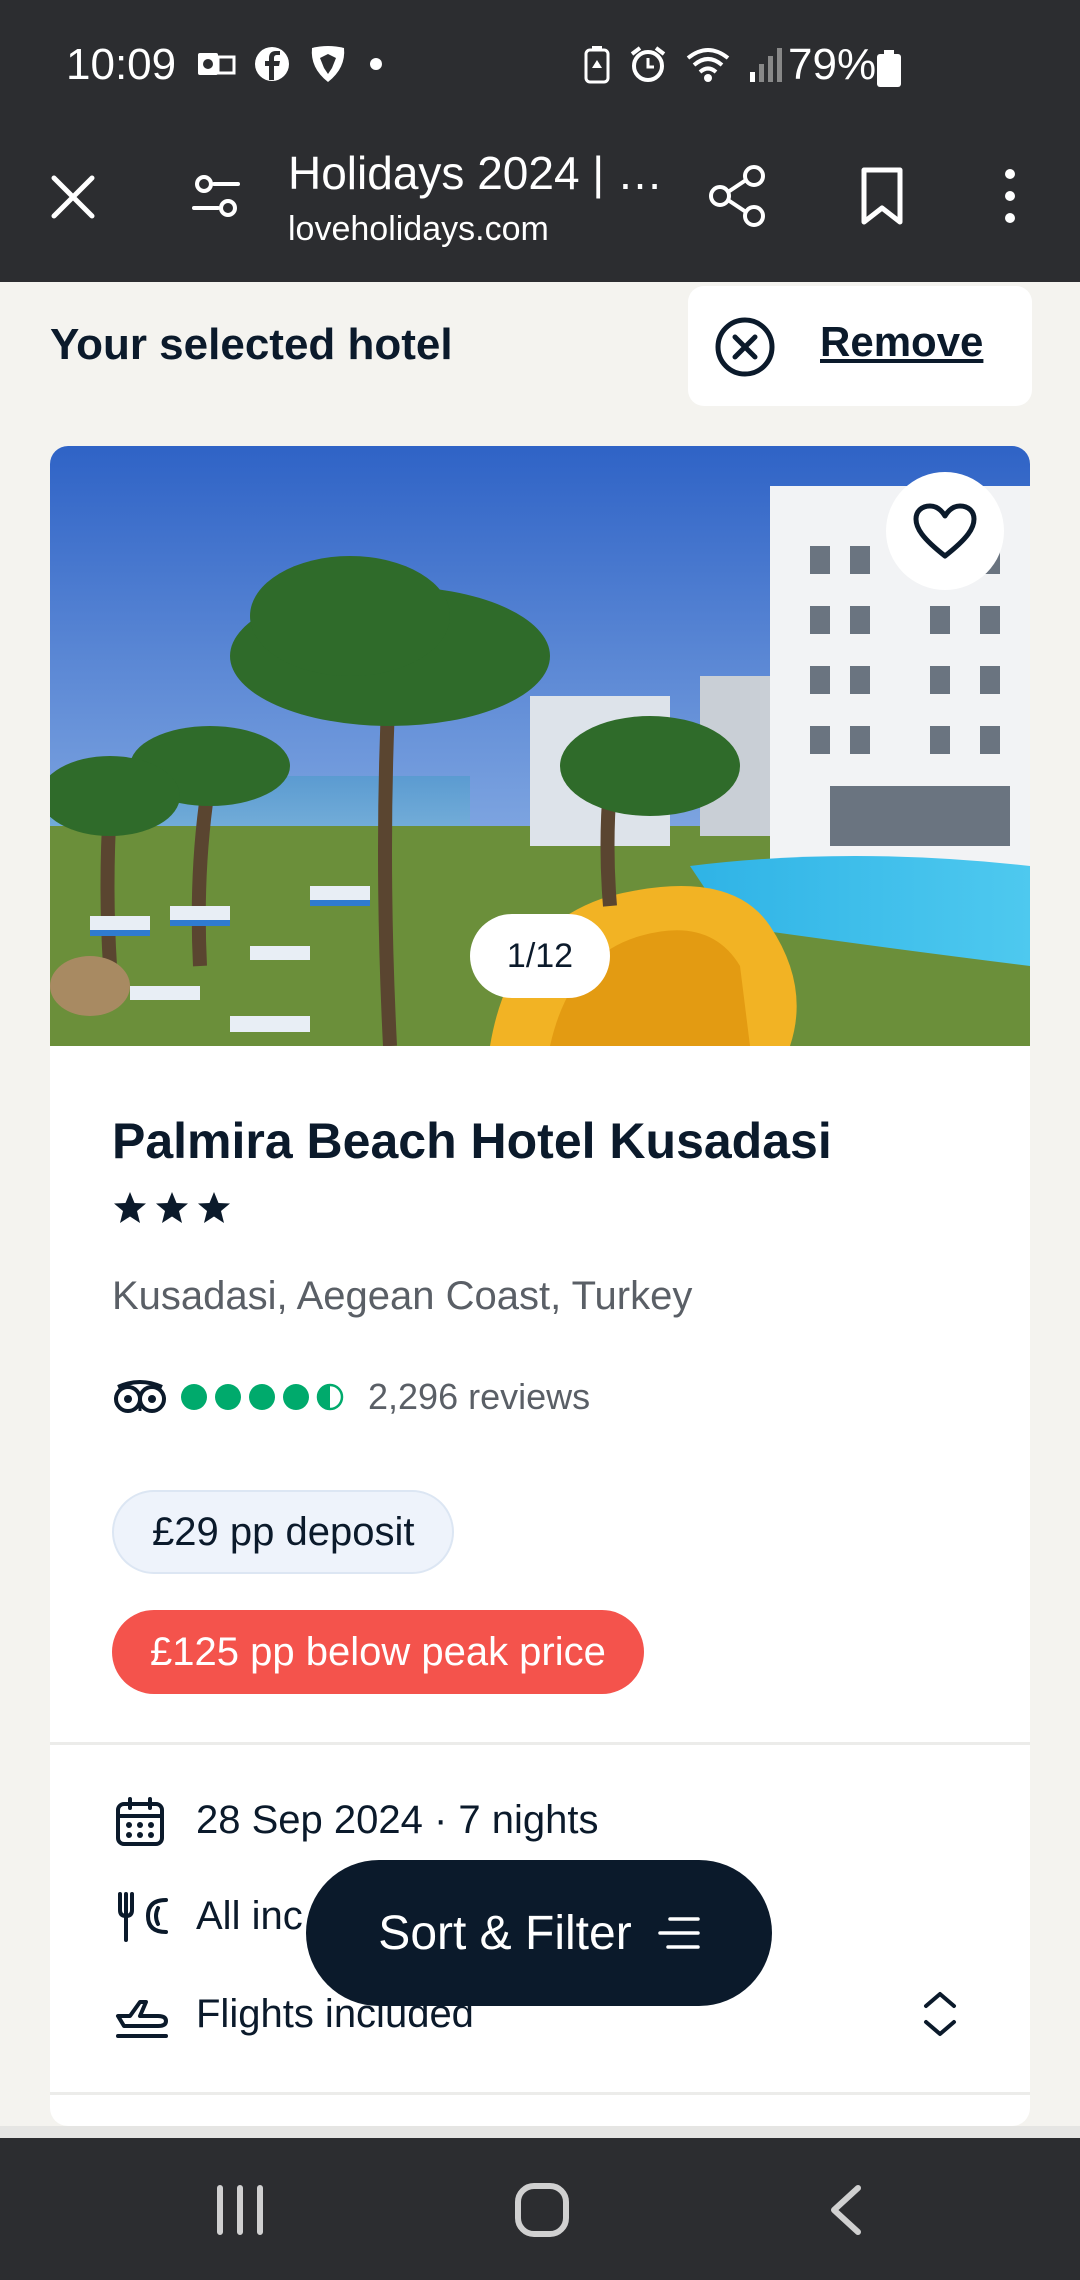  I want to click on sort-filter-button: Sort & Filter, so click(539, 1933).